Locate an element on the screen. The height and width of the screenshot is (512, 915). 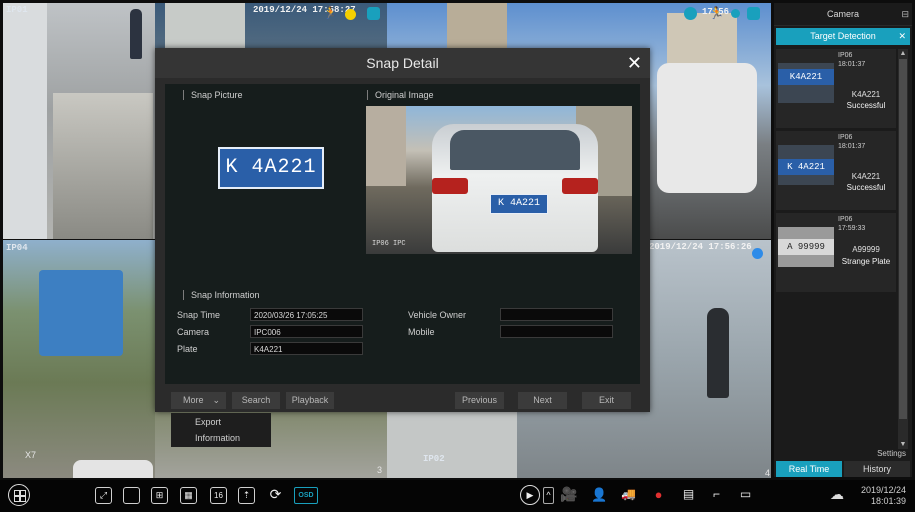
camera-number: X7 is located at coordinates (31, 455).